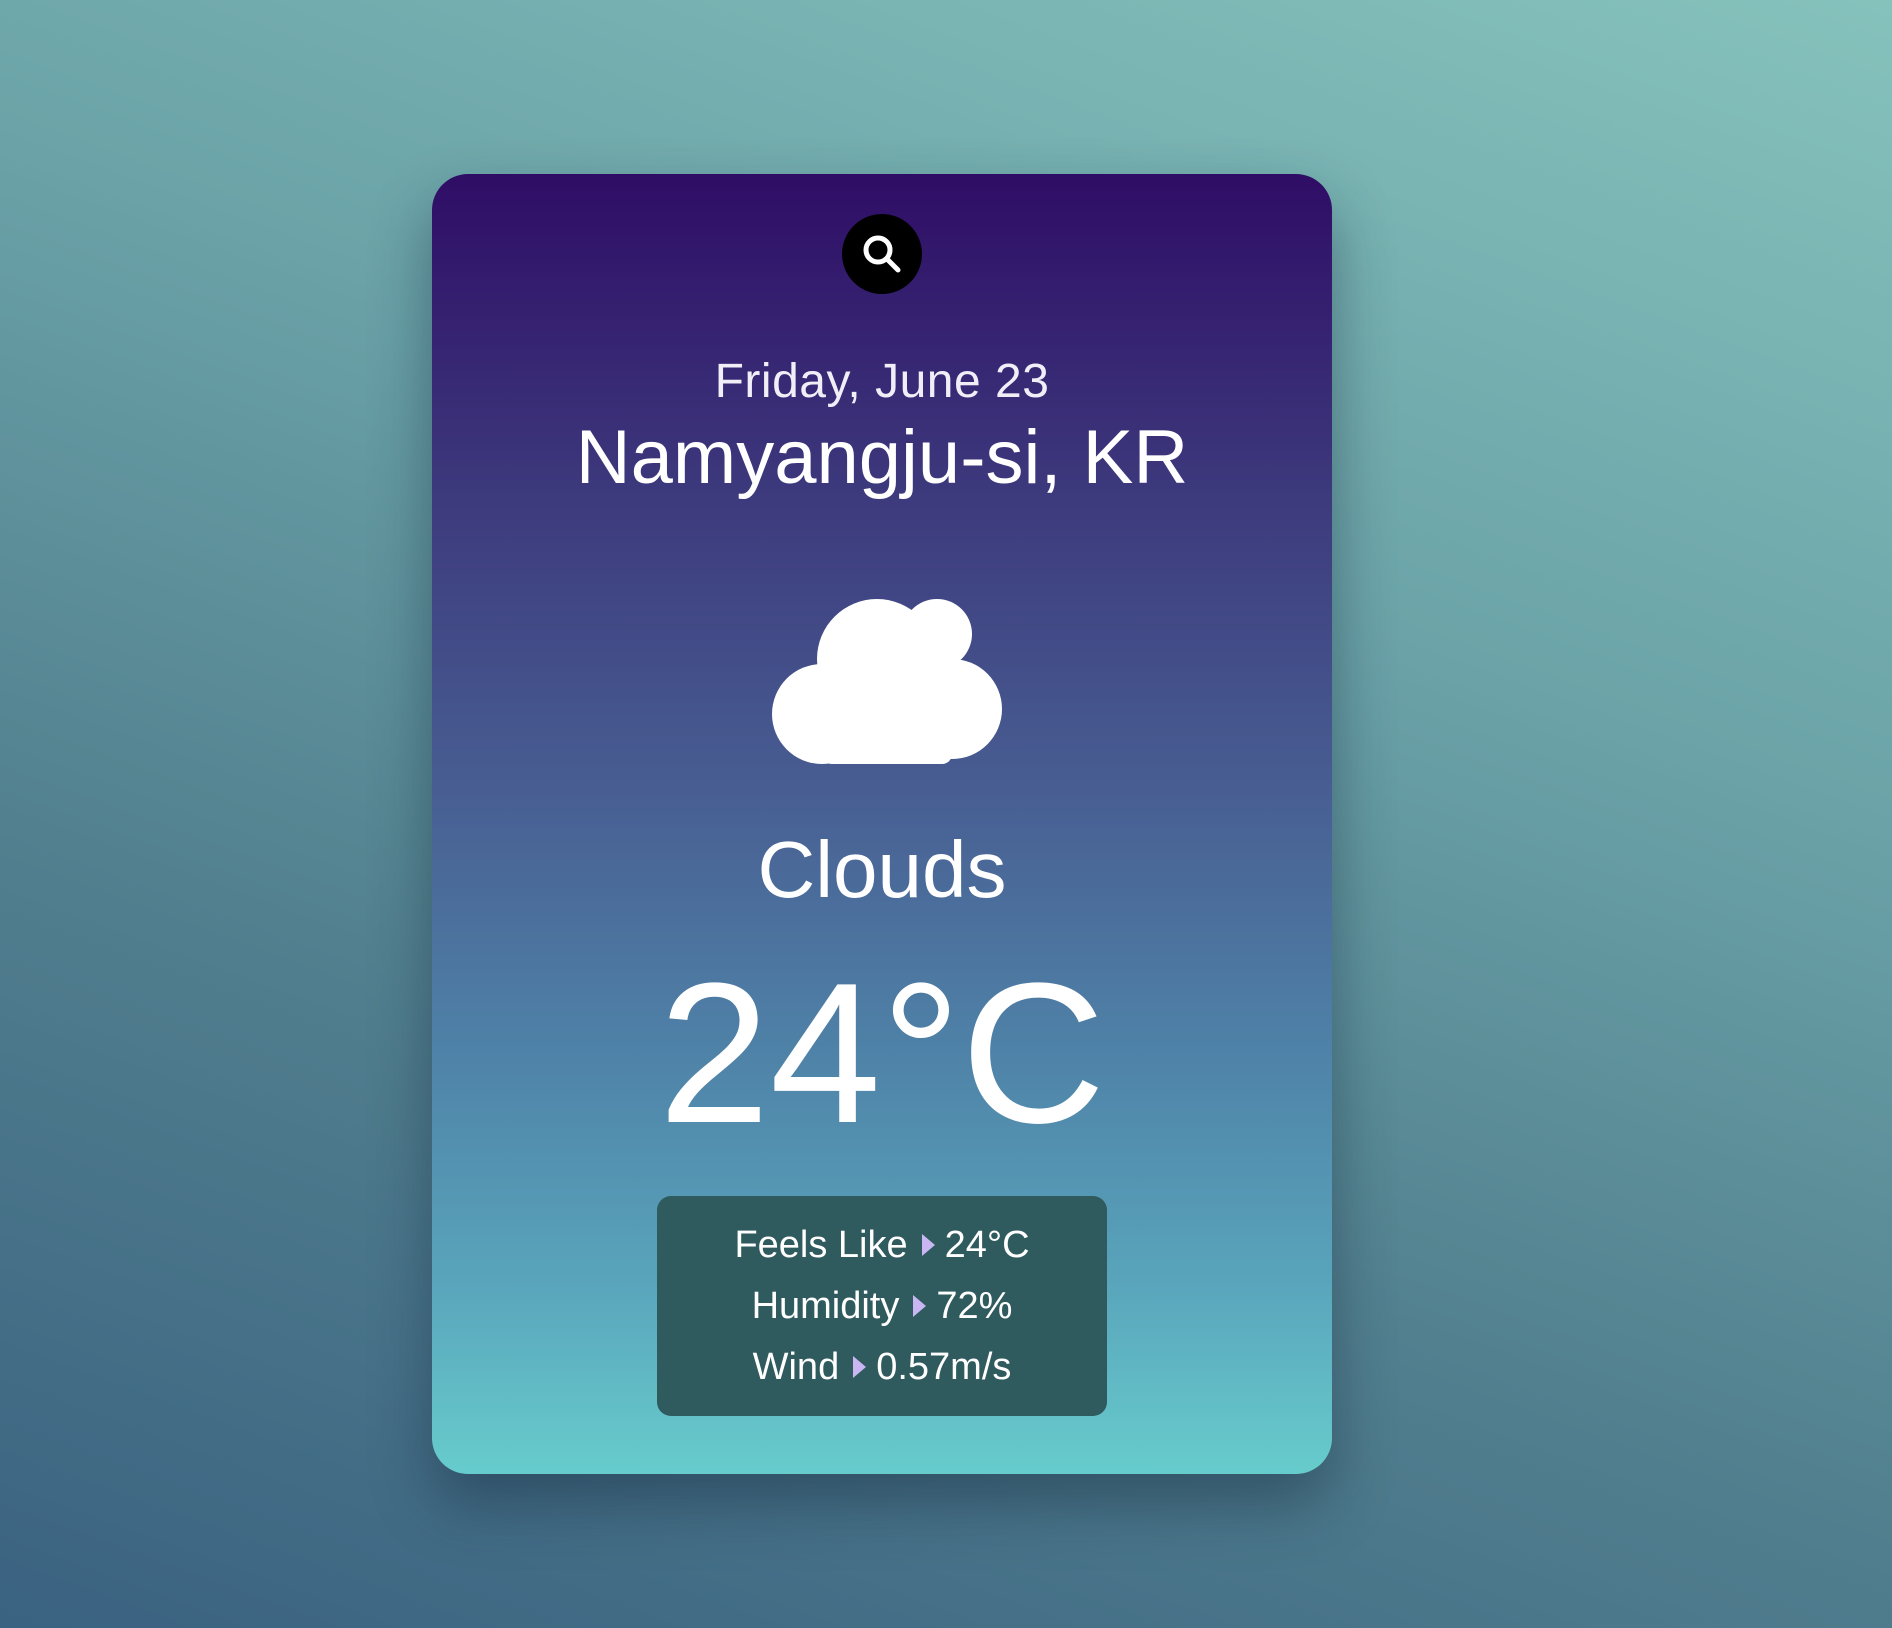 The image size is (1892, 1628). Describe the element at coordinates (882, 1053) in the screenshot. I see `temperature-display: 24°C` at that location.